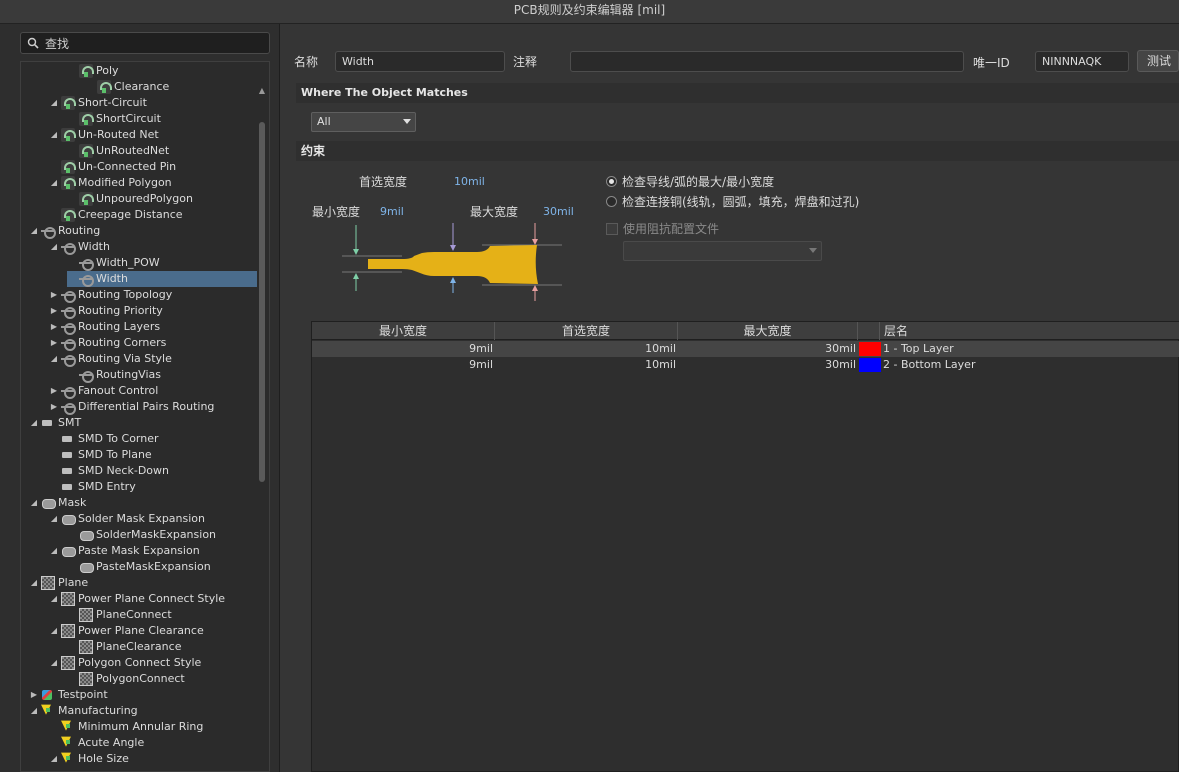  Describe the element at coordinates (100, 455) in the screenshot. I see `tree-item: SMD To Plane` at that location.